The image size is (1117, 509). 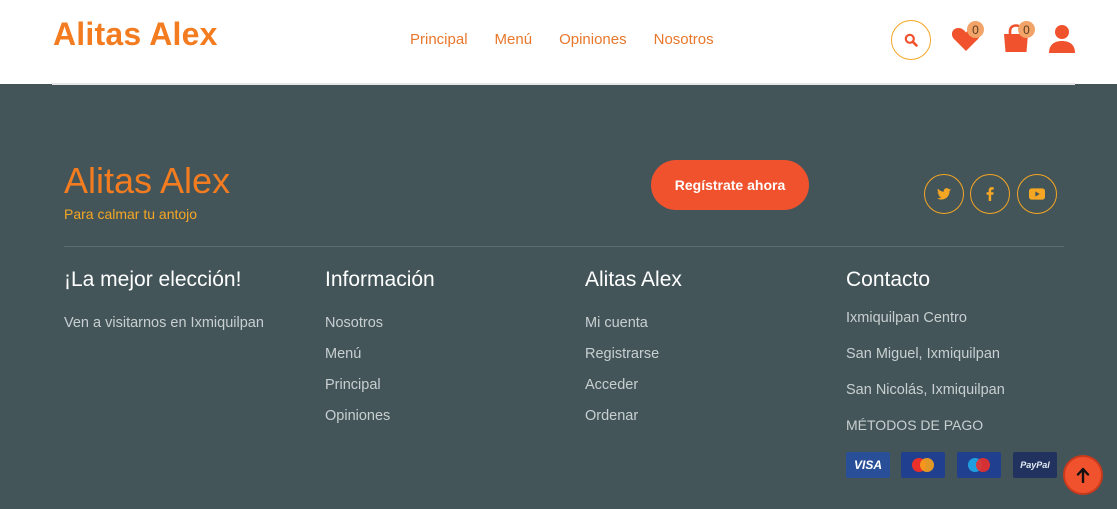 What do you see at coordinates (633, 279) in the screenshot?
I see `col-brand-title: Alitas Alex` at bounding box center [633, 279].